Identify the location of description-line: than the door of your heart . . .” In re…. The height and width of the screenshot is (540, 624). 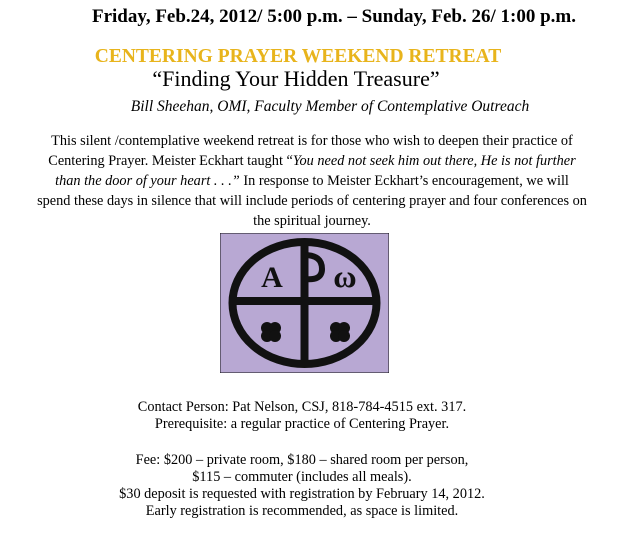
(312, 181).